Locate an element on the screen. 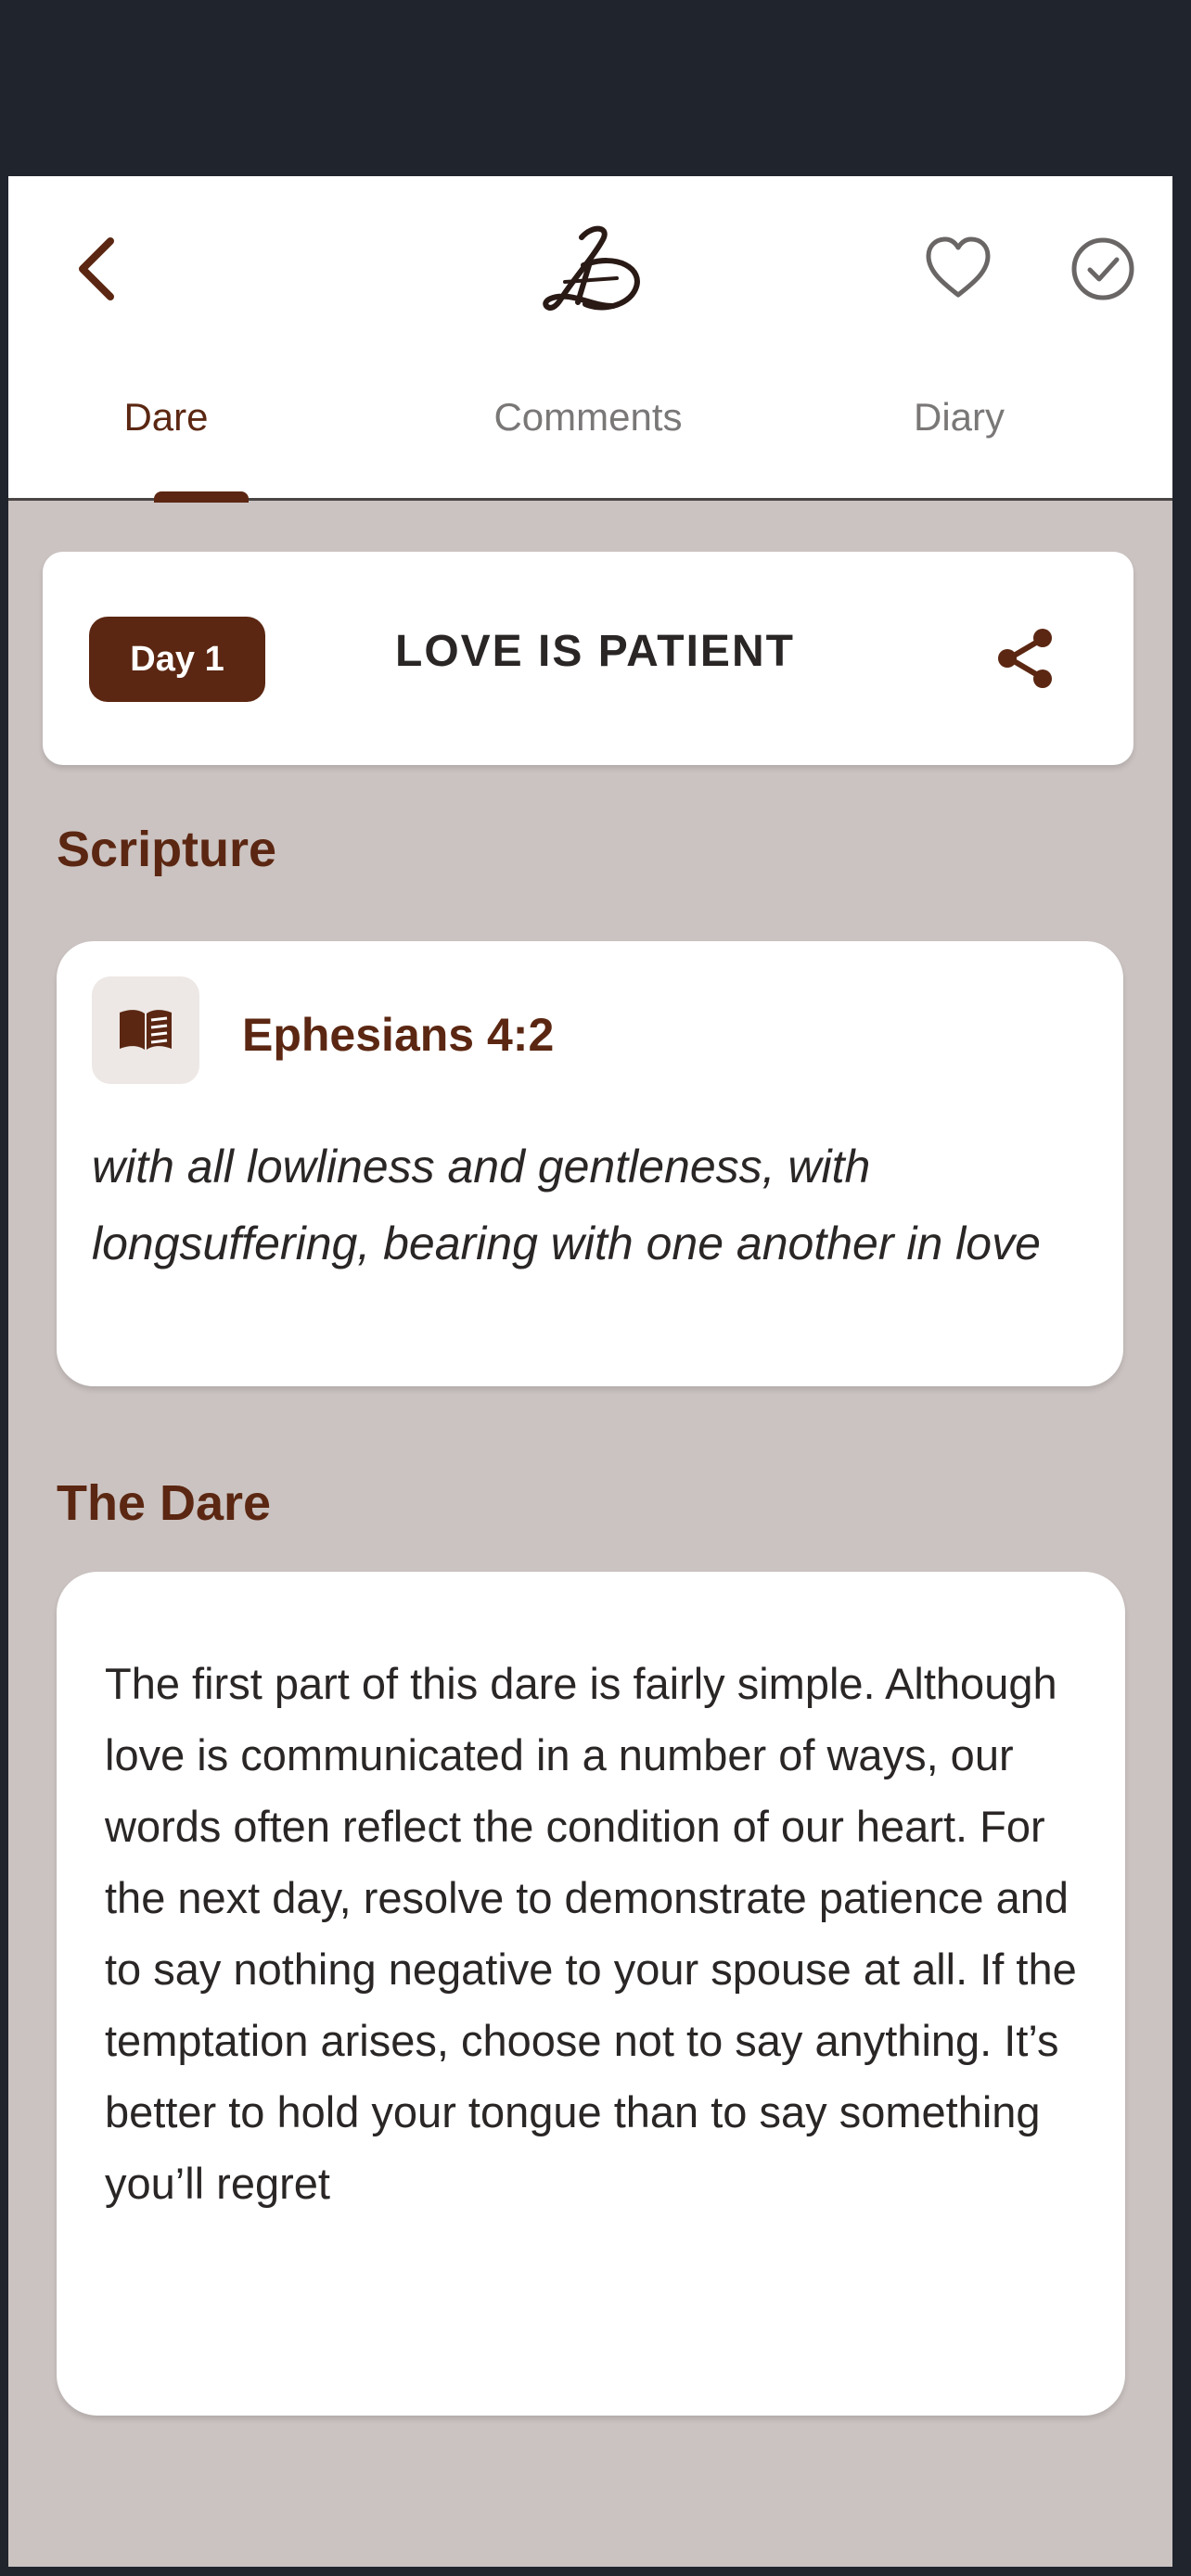 This screenshot has height=2576, width=1191. chevron-left-icon is located at coordinates (96, 268).